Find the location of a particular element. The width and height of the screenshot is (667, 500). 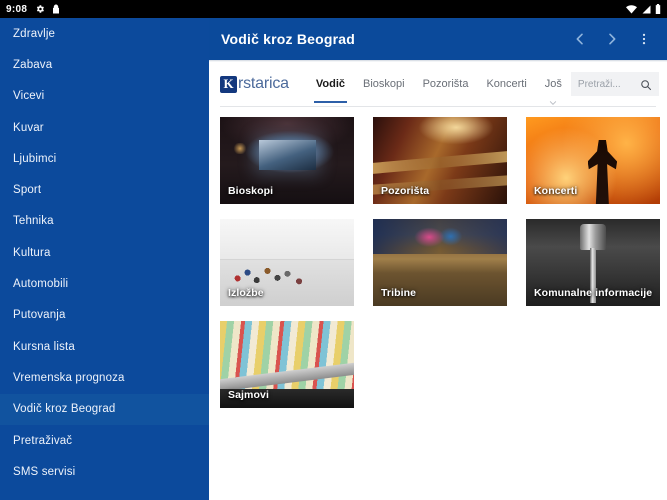

tab-label: Bioskopi is located at coordinates (384, 84).